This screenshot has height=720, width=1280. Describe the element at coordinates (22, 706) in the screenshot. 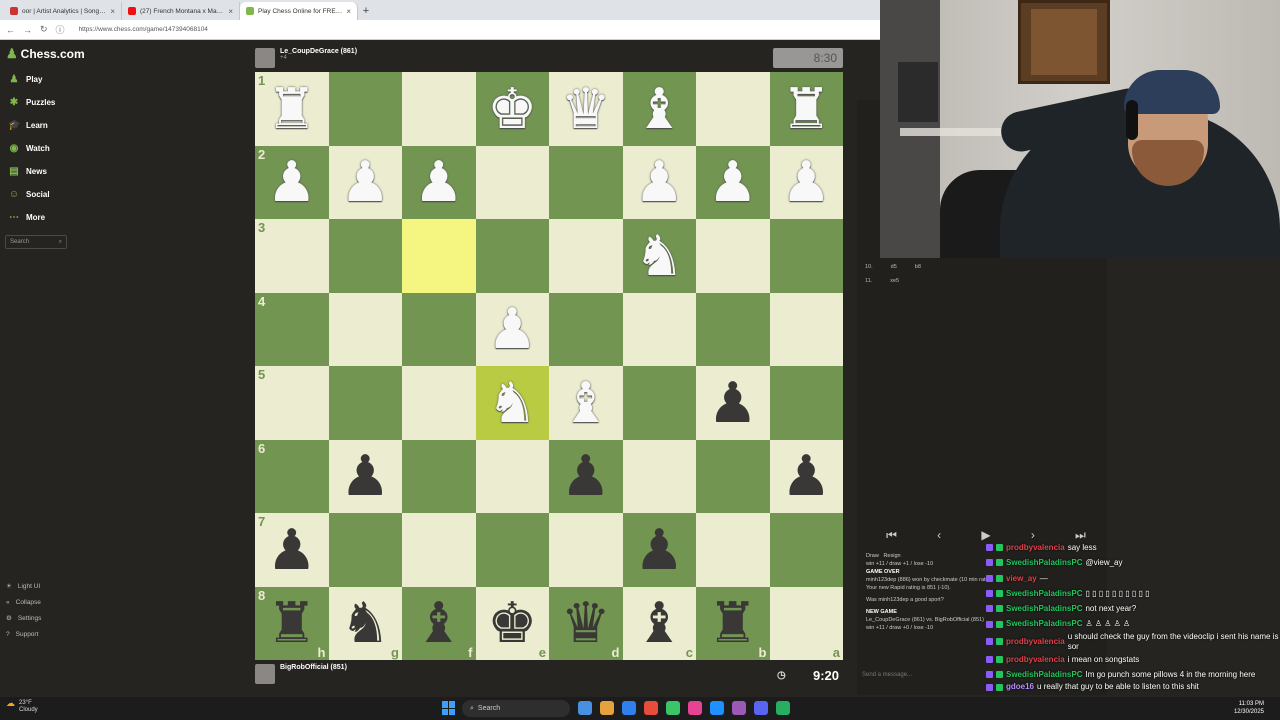

I see `weather-widget: ☁ 23°F Cloudy` at that location.